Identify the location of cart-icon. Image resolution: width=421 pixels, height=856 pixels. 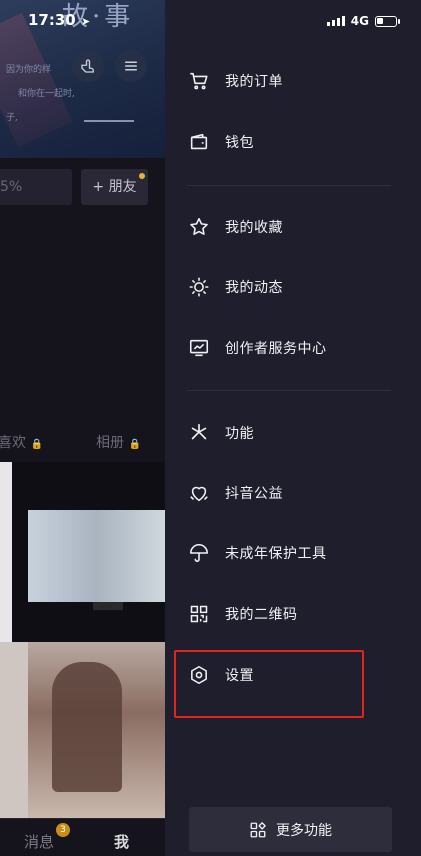
(199, 81).